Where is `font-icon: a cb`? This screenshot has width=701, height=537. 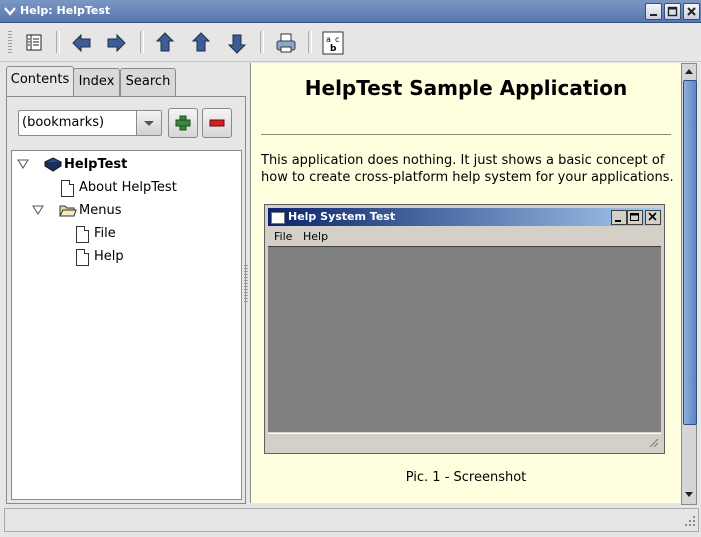
font-icon: a cb is located at coordinates (333, 43).